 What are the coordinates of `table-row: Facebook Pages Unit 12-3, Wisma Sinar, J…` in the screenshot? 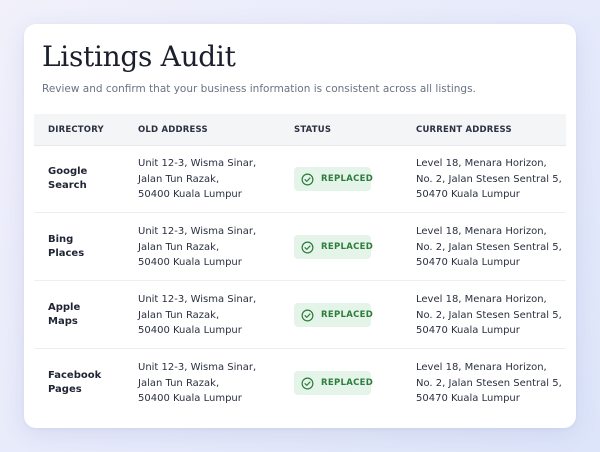 It's located at (300, 382).